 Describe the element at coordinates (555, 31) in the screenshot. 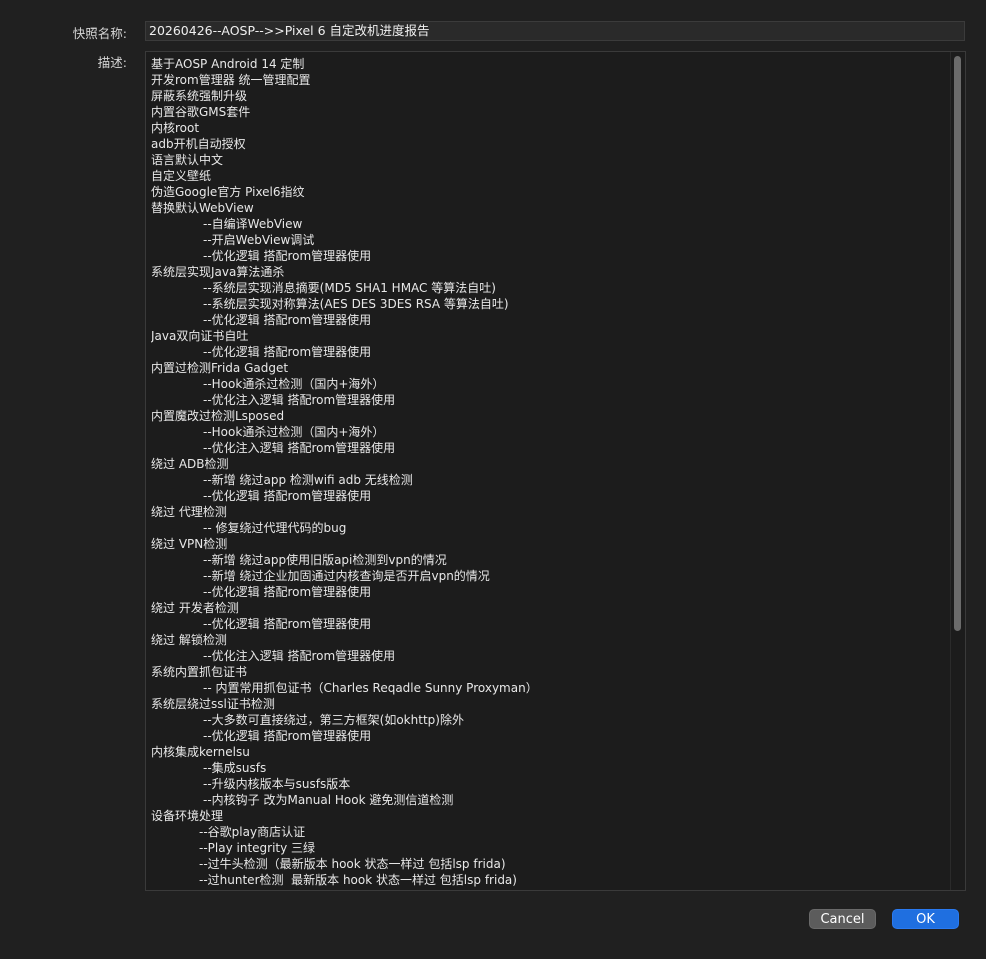

I see `snapshot-name-input: 20260426--AOSP-->>Pixel 6 自定改机进度报告` at that location.